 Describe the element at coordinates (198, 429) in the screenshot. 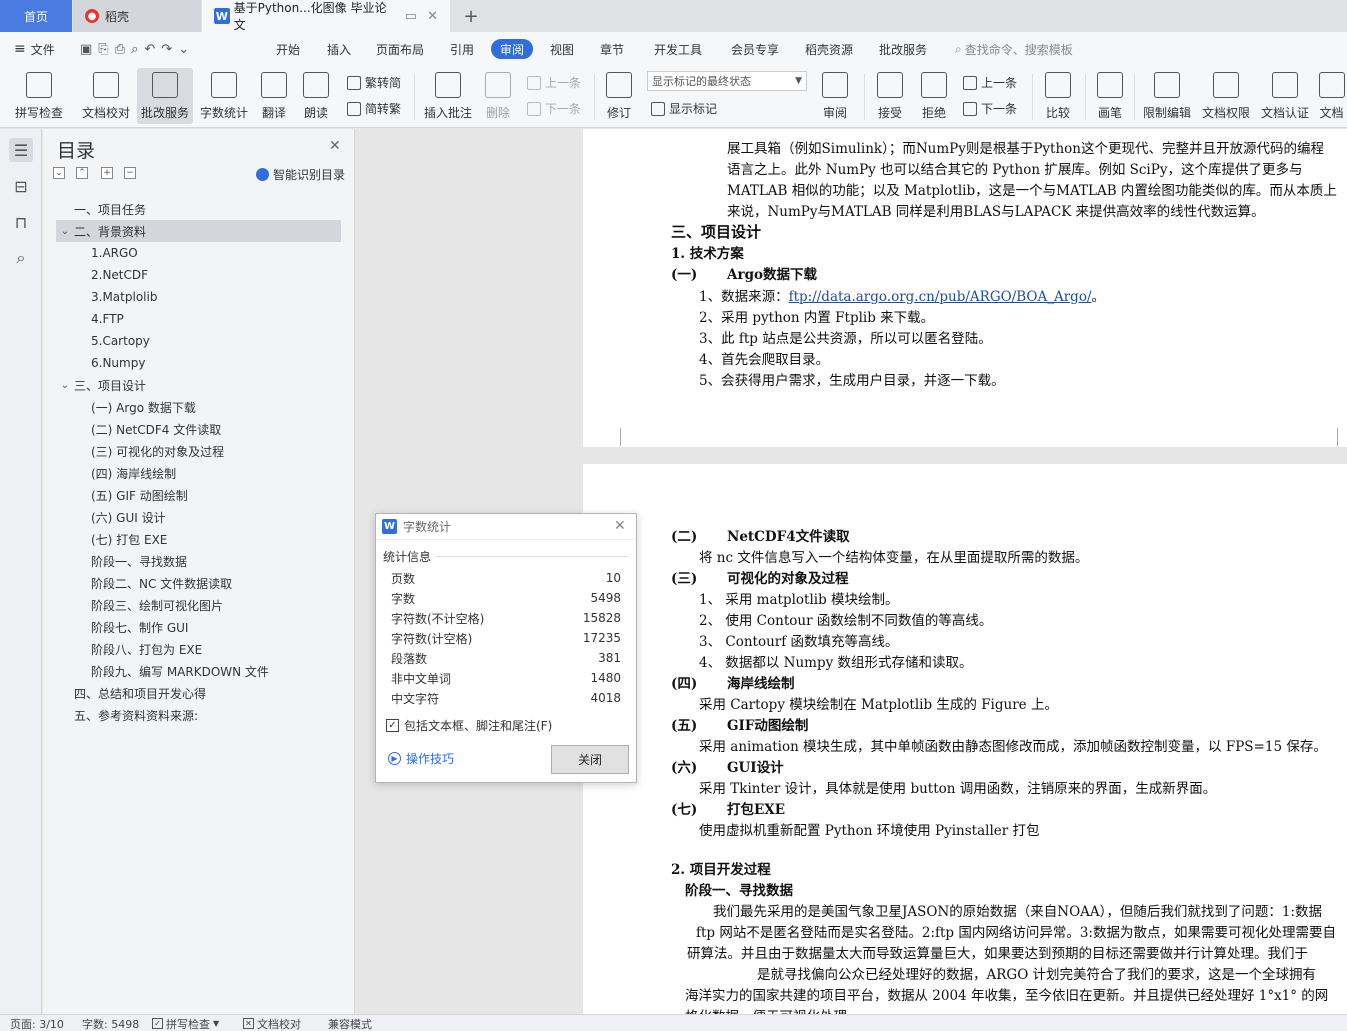

I see `toc-item: (二) NetCDF4 文件读取` at that location.